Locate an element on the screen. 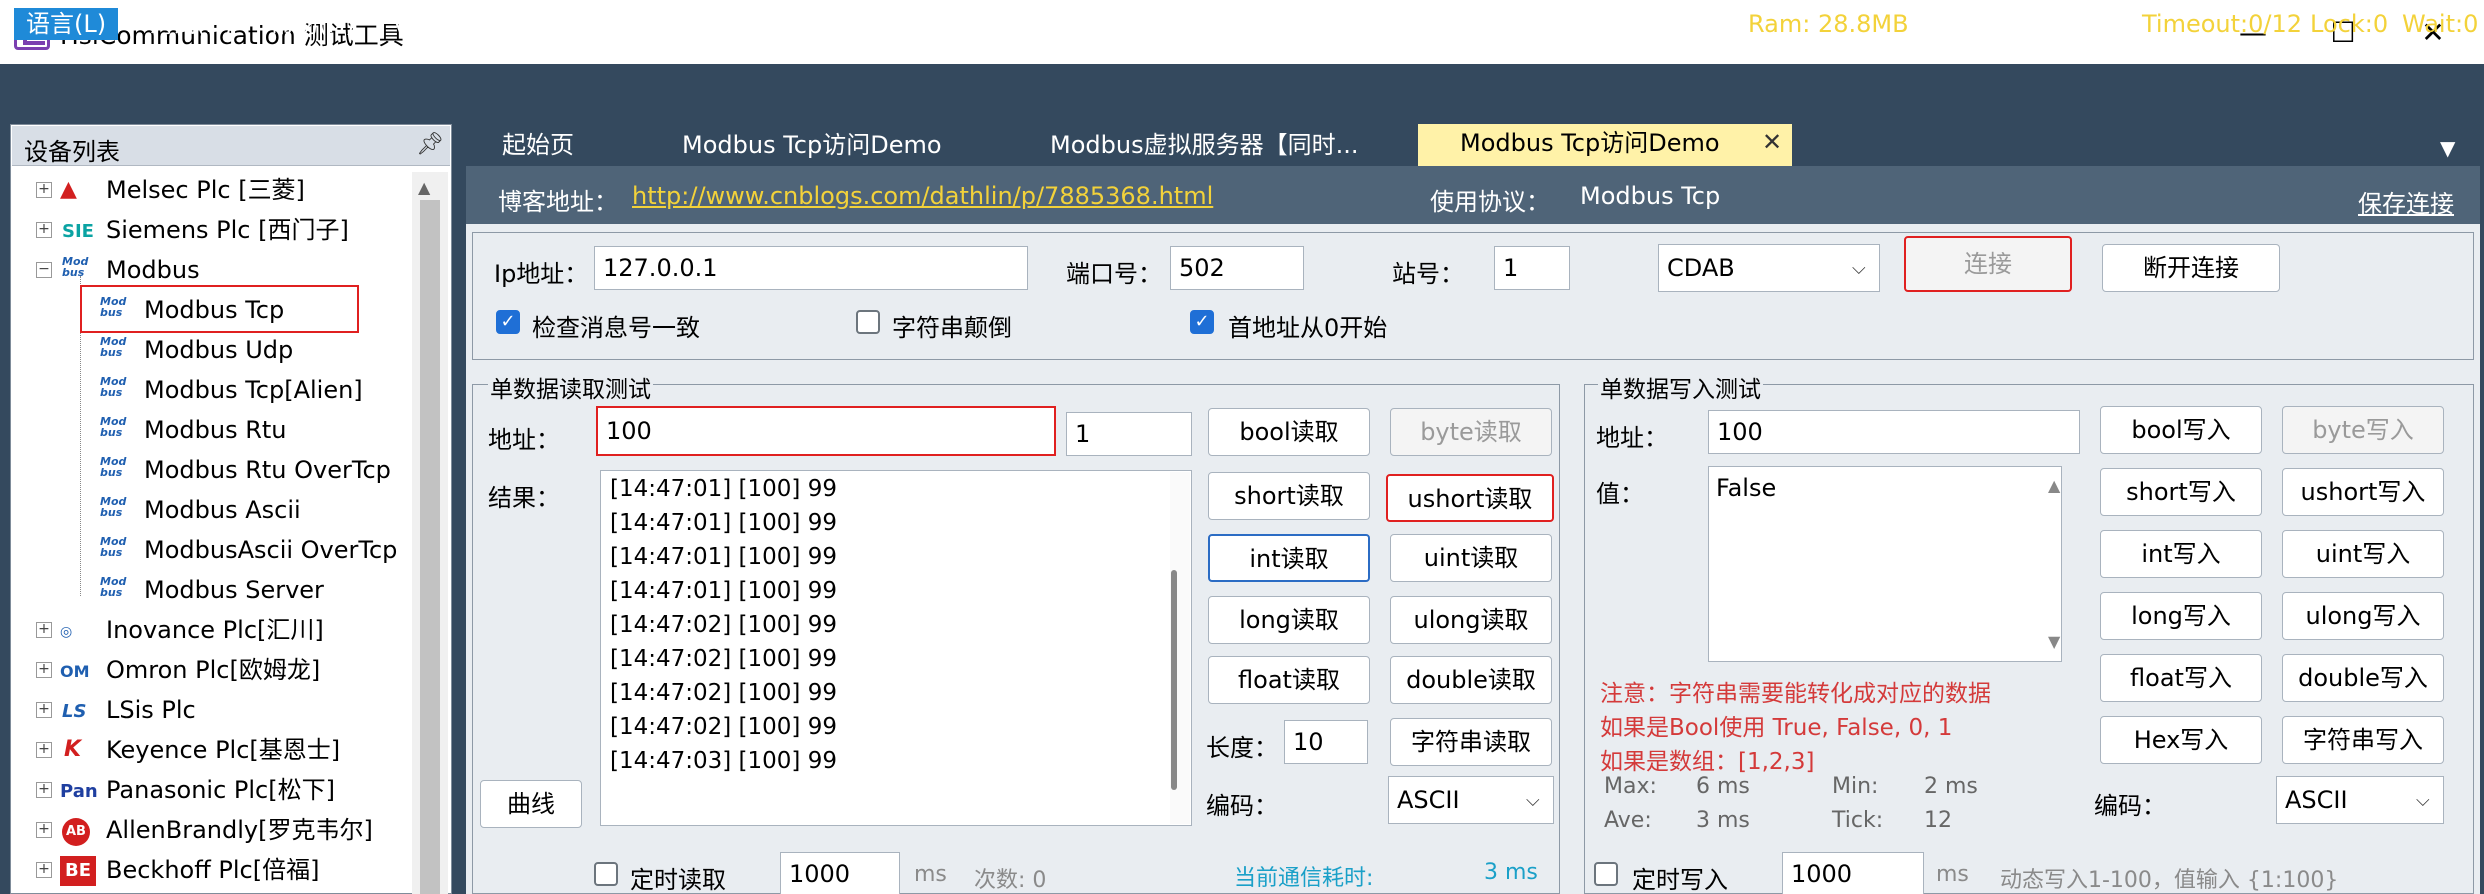 This screenshot has width=2484, height=894. ip-input: 127.0.0.1 is located at coordinates (811, 268).